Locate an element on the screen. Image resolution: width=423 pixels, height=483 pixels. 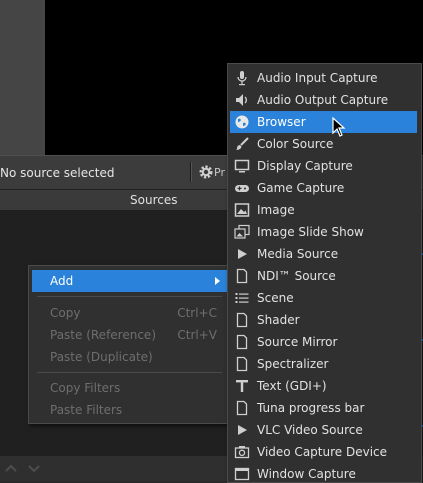
submenu-item-image-slide-show: Image Slide Show is located at coordinates (323, 232).